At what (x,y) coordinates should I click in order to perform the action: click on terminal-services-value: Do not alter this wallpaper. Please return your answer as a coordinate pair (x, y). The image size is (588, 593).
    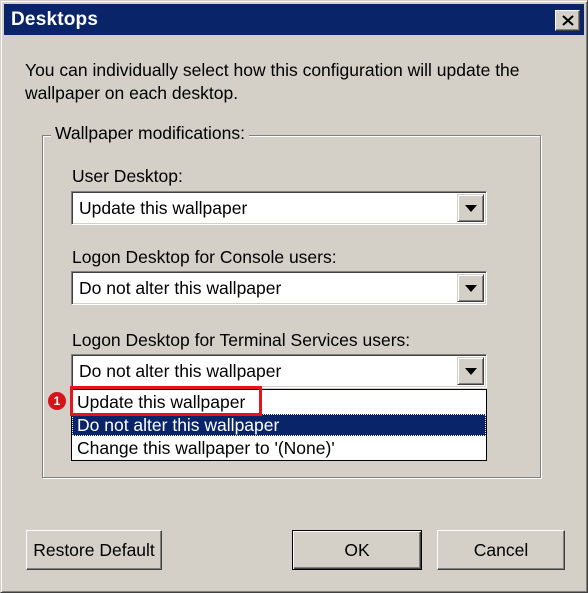
    Looking at the image, I should click on (180, 371).